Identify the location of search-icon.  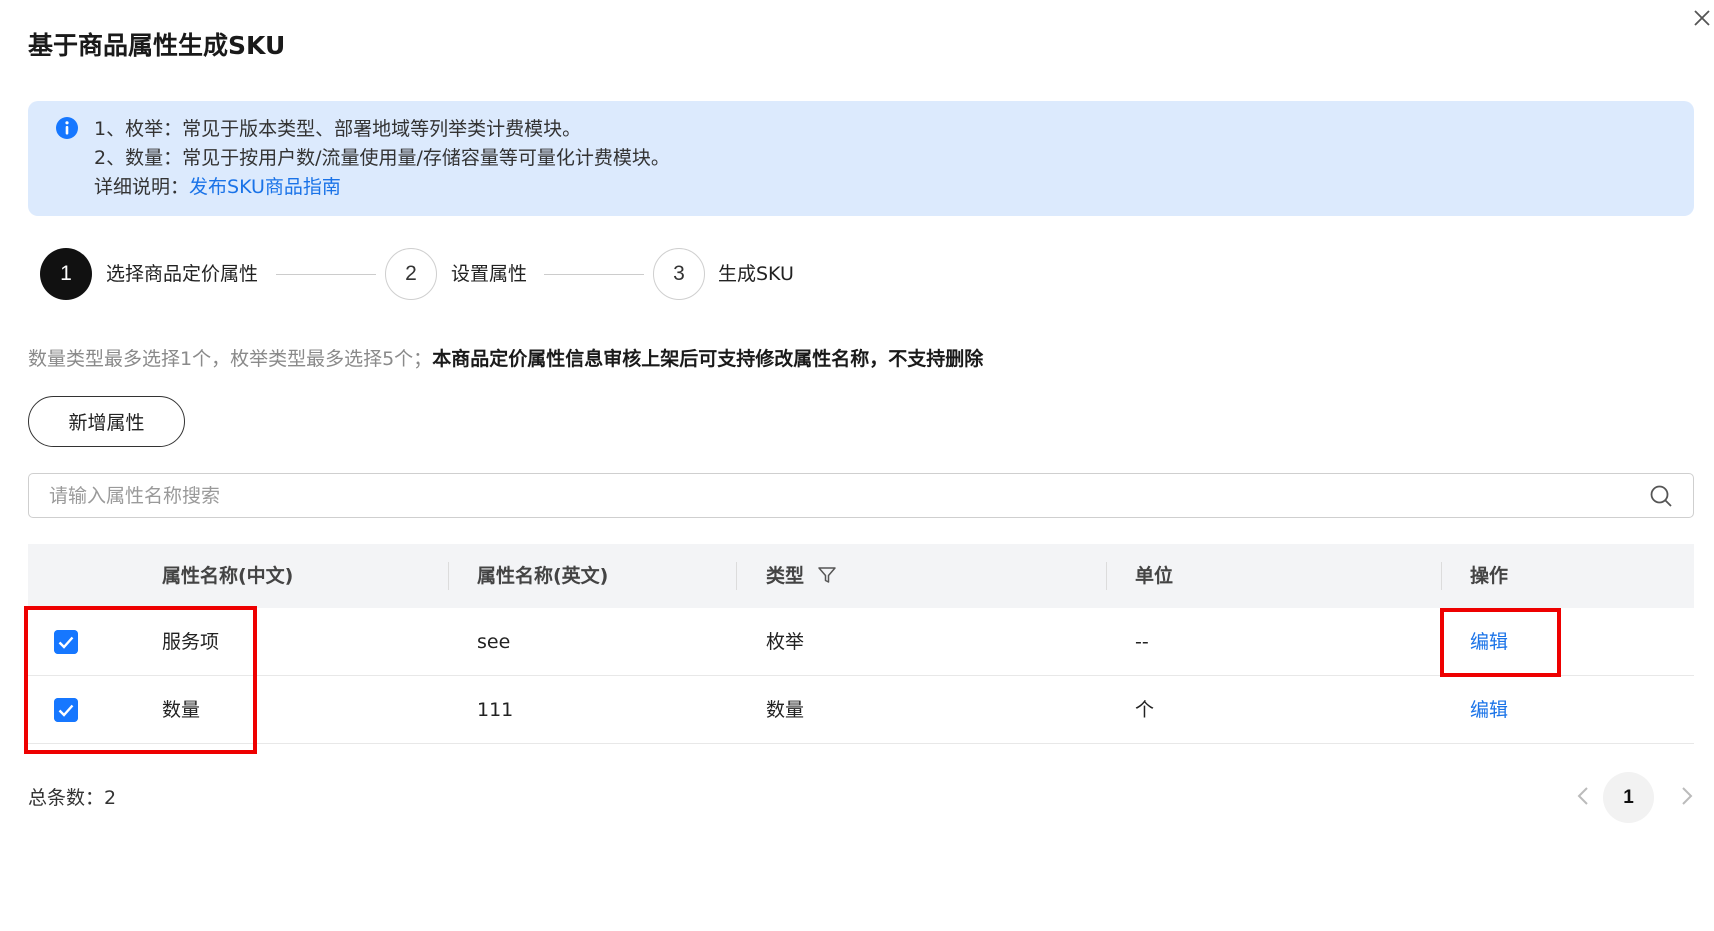
(1661, 496).